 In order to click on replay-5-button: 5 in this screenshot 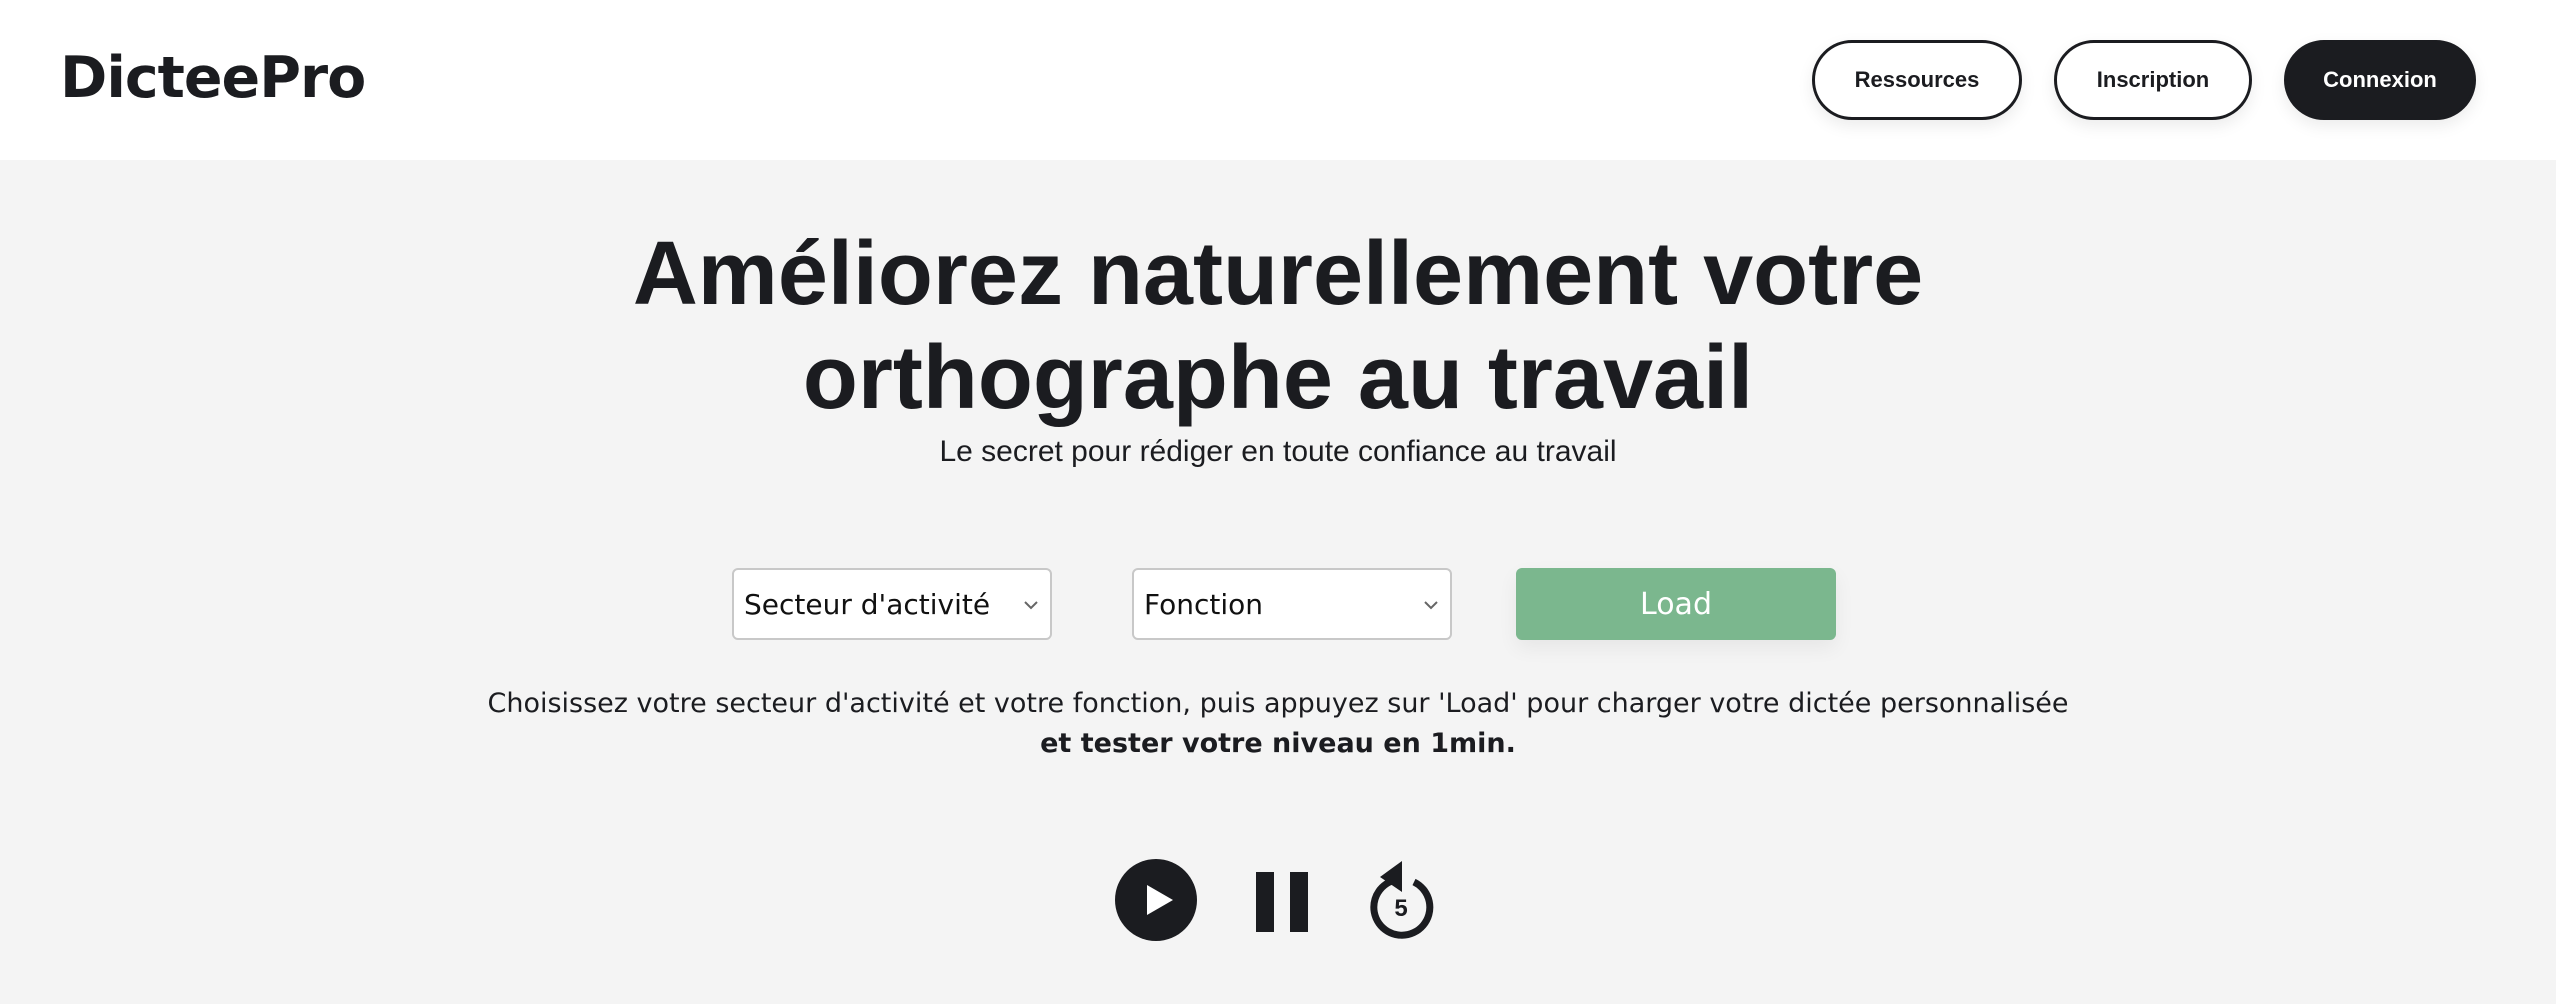, I will do `click(1401, 899)`.